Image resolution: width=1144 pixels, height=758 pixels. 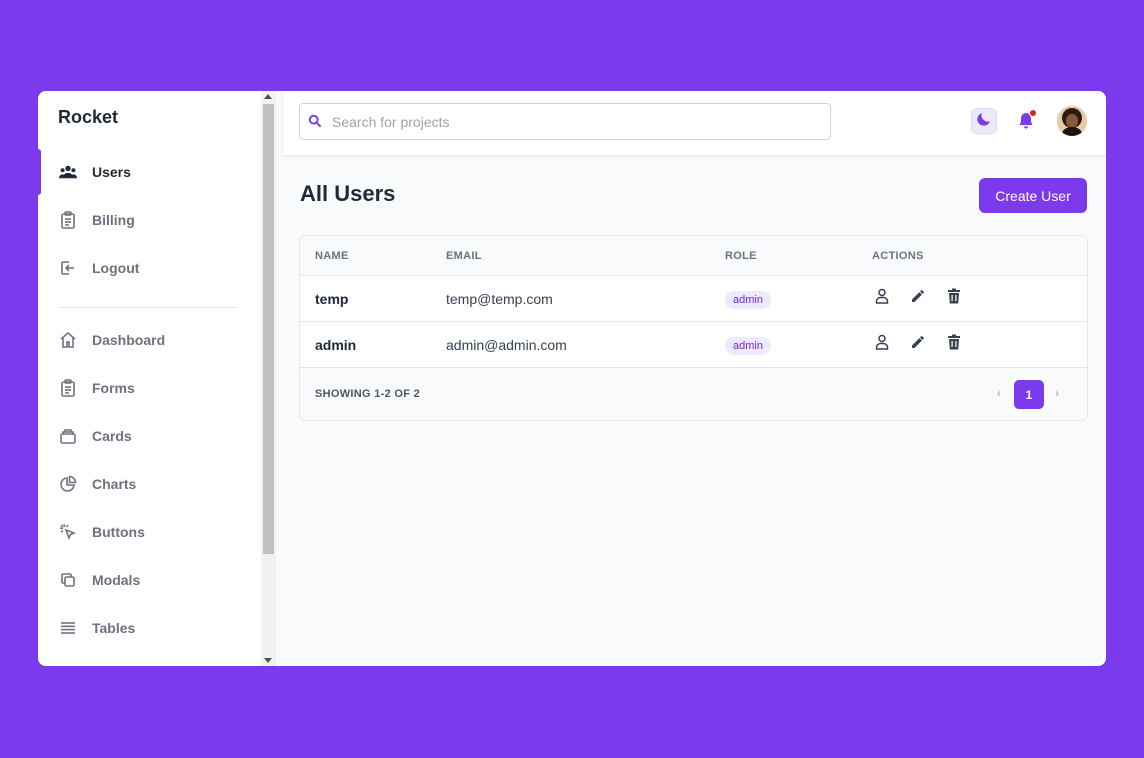 What do you see at coordinates (68, 172) in the screenshot?
I see `users-icon` at bounding box center [68, 172].